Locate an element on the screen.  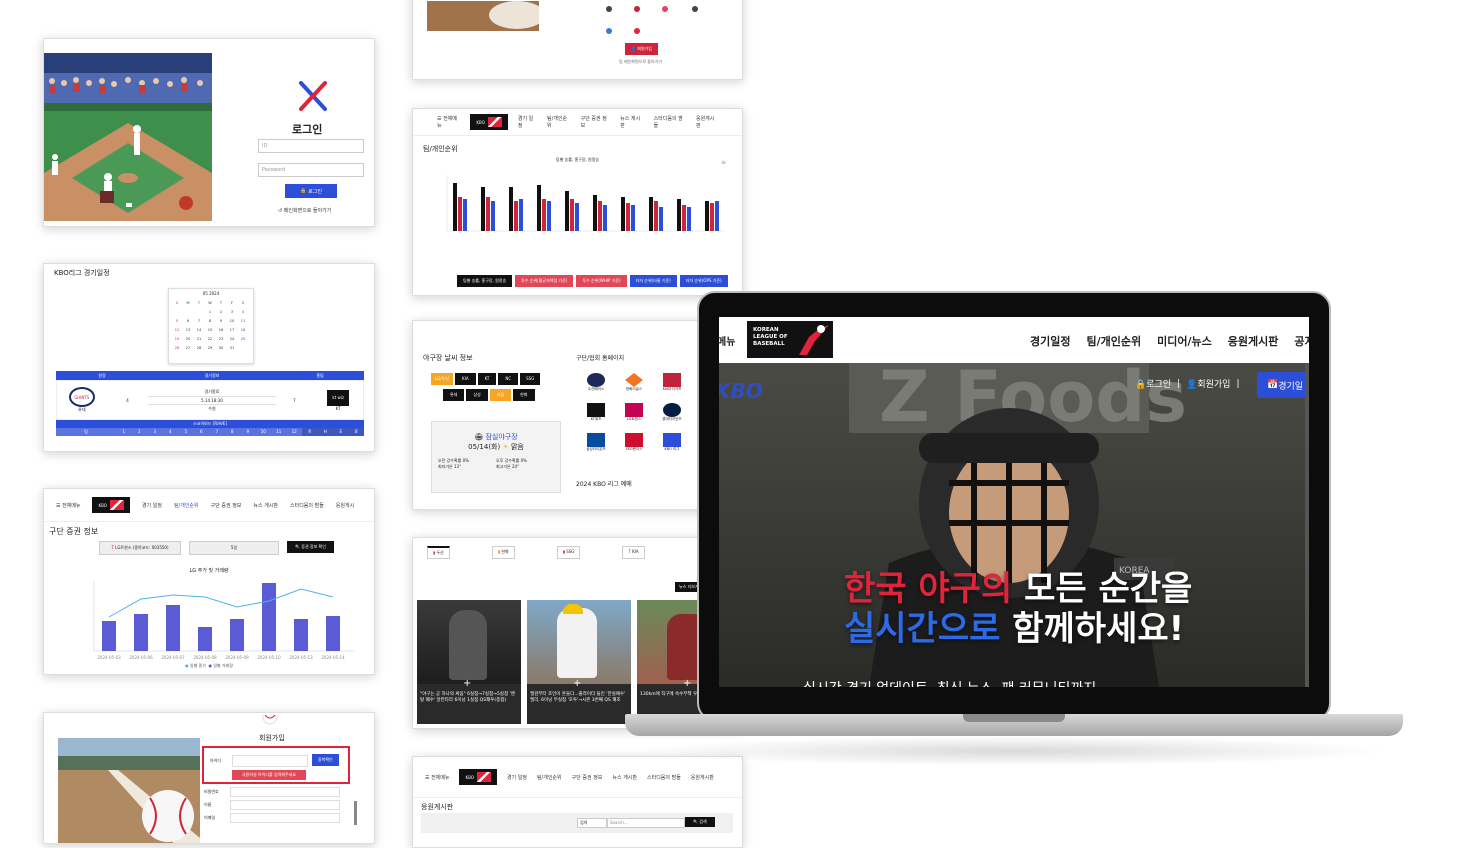
tab-lotte: 롯데 is located at coordinates (454, 395).